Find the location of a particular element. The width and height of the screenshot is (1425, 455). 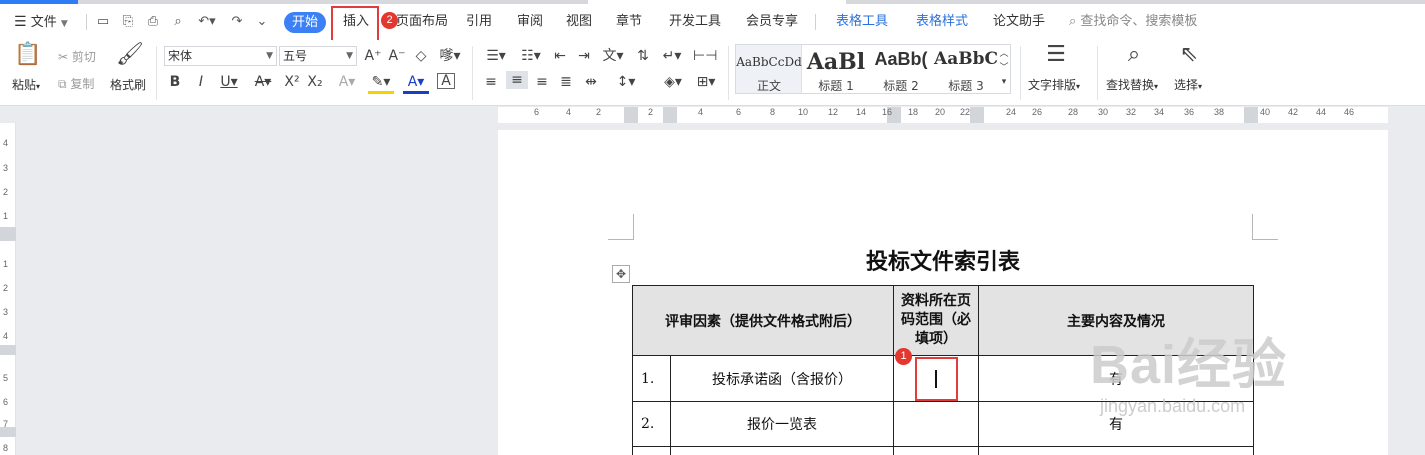

gallery-scroll-icon: ︿ ﹀ ▾ is located at coordinates (1004, 68).